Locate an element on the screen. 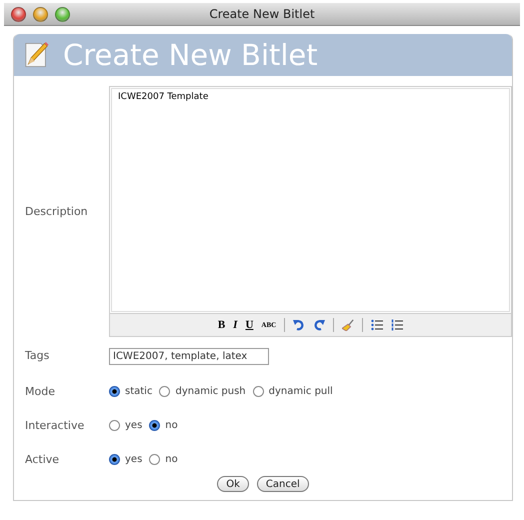 This screenshot has height=520, width=524. field-label: Active is located at coordinates (42, 460).